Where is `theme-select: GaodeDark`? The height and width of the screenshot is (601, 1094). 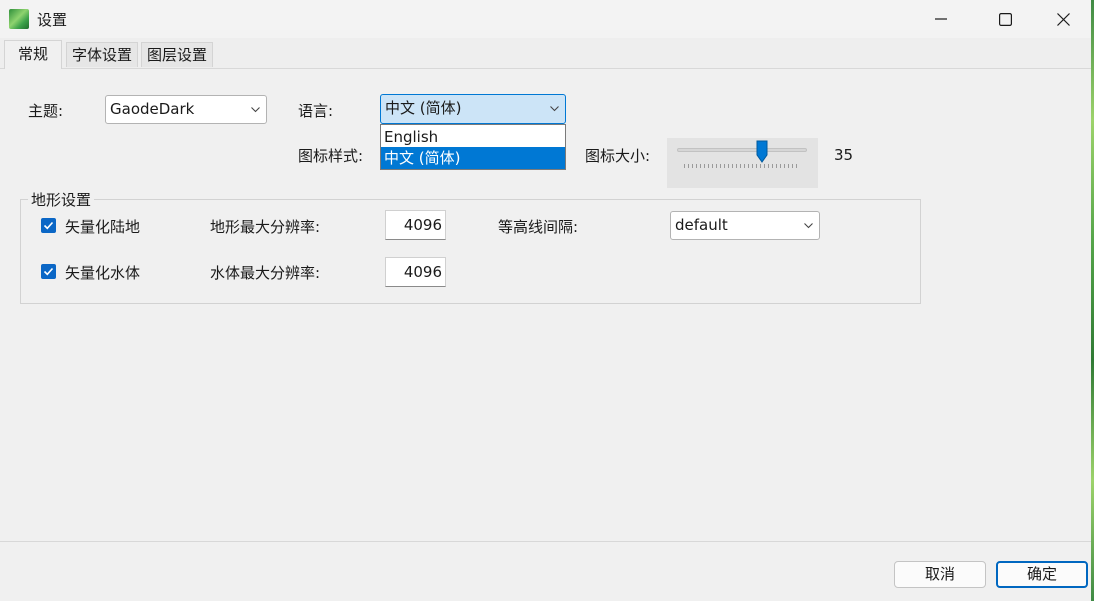
theme-select: GaodeDark is located at coordinates (186, 109).